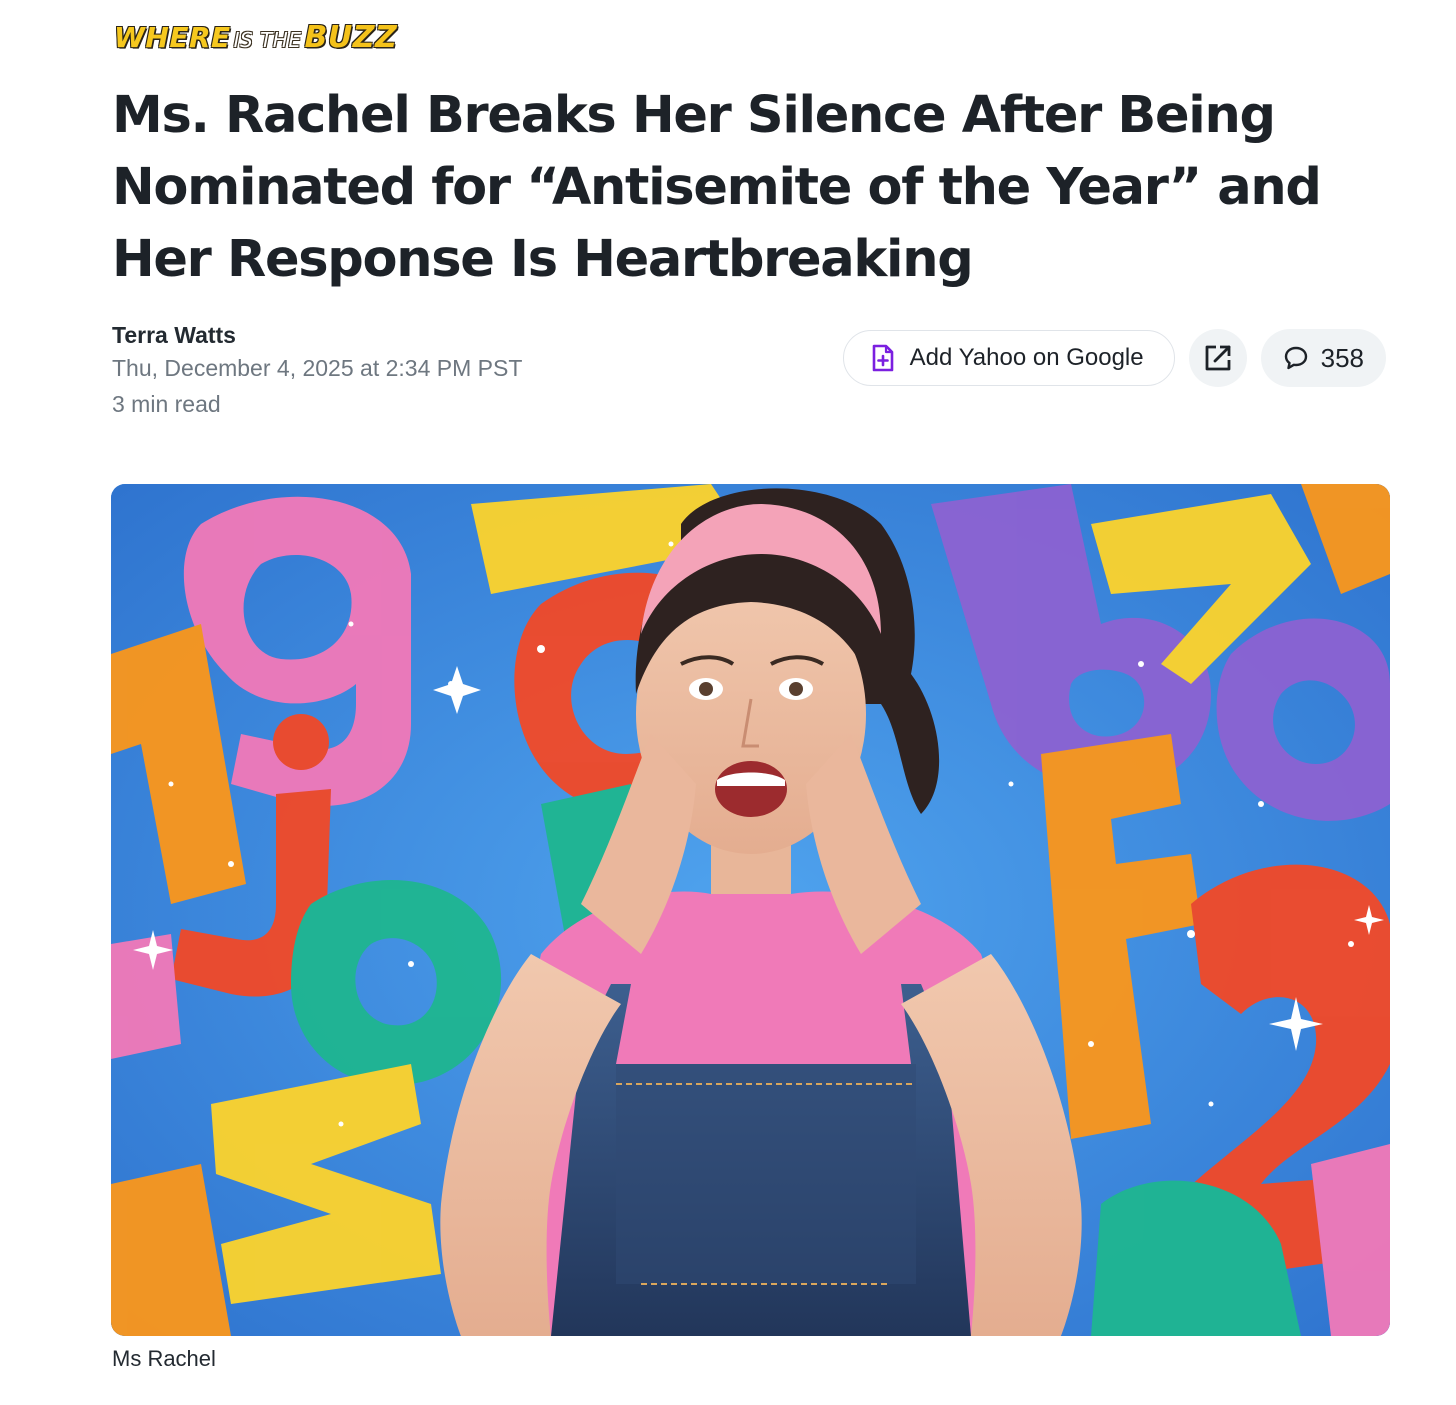 The image size is (1456, 1405). I want to click on article-actions: Add Yahoo on Google 358, so click(1114, 358).